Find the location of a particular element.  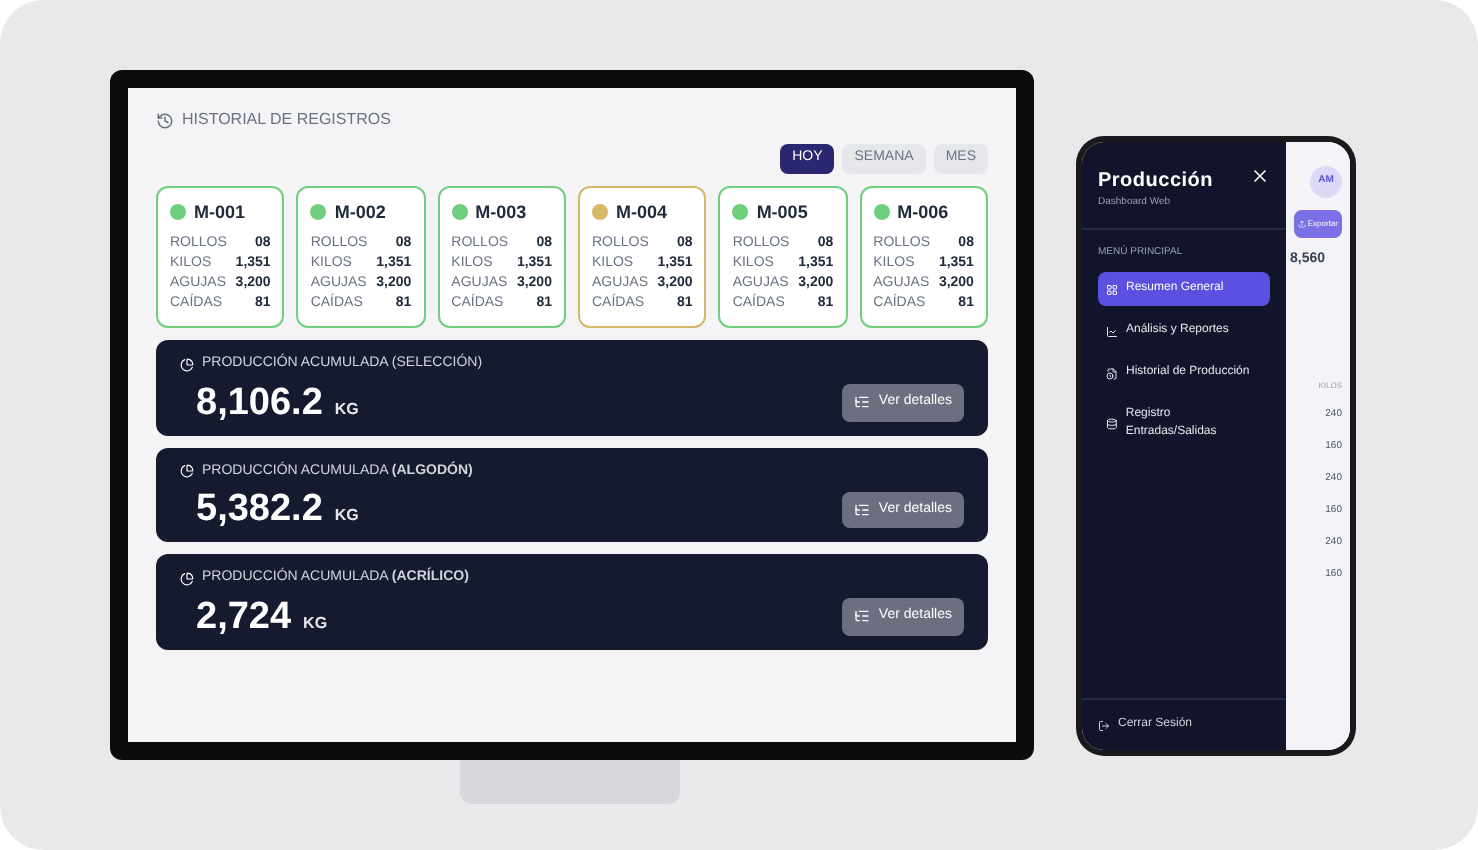

machine-name: M-002 is located at coordinates (360, 212).